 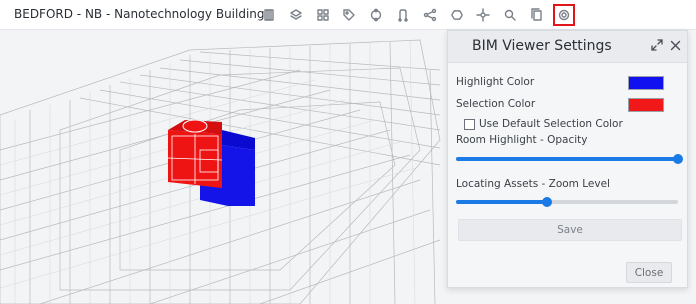 I want to click on expand-icon, so click(x=657, y=45).